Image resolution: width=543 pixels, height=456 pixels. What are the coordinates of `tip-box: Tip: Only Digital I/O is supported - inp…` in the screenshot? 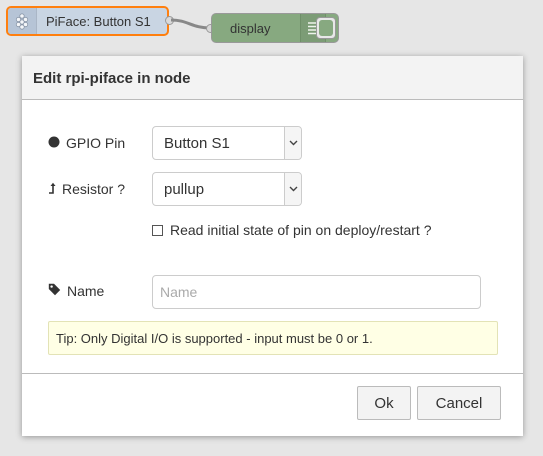 It's located at (273, 338).